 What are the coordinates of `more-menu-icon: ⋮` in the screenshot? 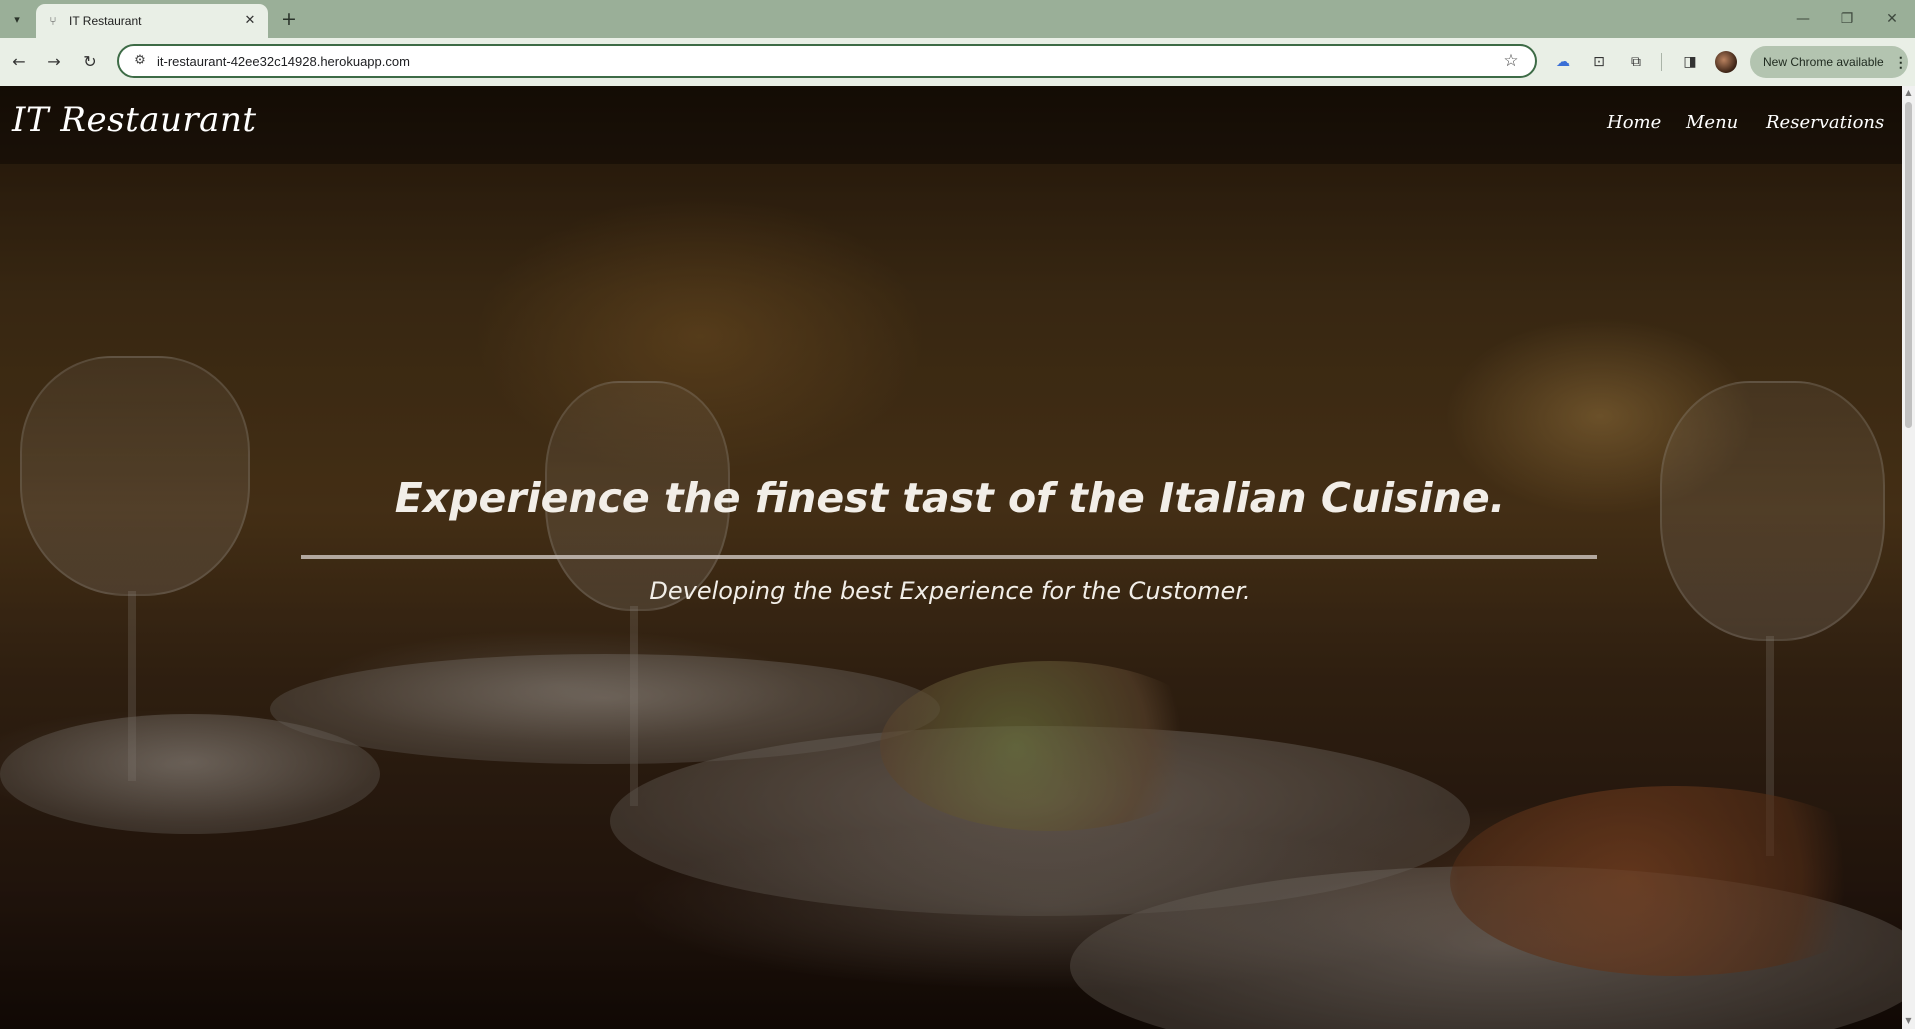 It's located at (1901, 62).